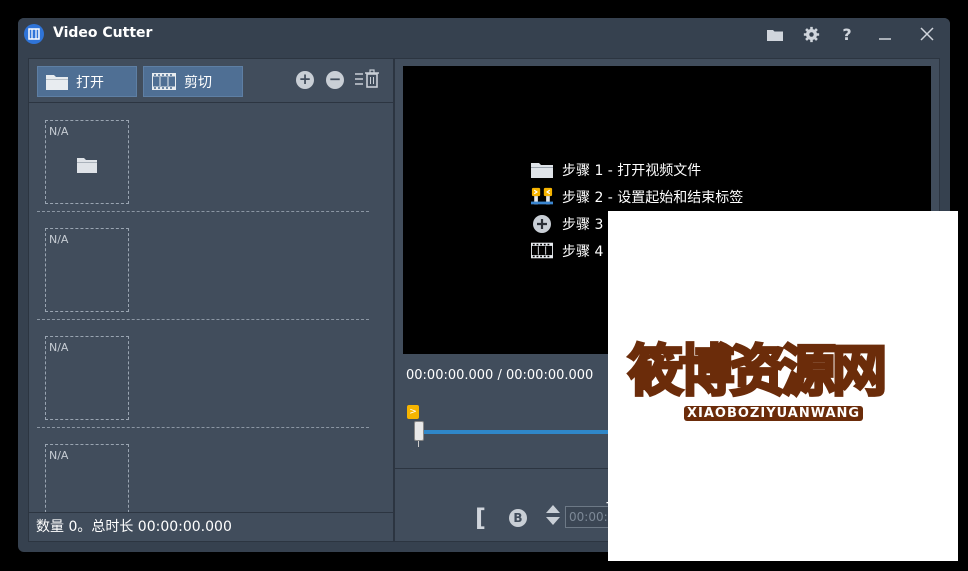 This screenshot has width=968, height=571. What do you see at coordinates (484, 34) in the screenshot?
I see `title-bar: Video Cutter ?` at bounding box center [484, 34].